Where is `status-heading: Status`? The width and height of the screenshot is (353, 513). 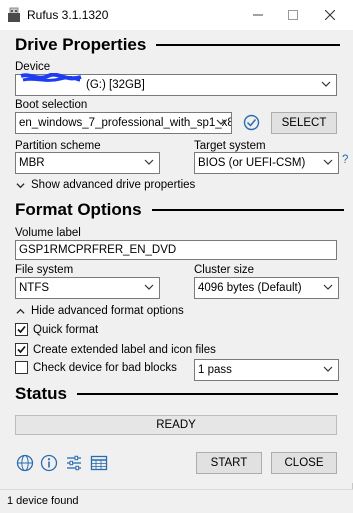
status-heading: Status is located at coordinates (41, 393).